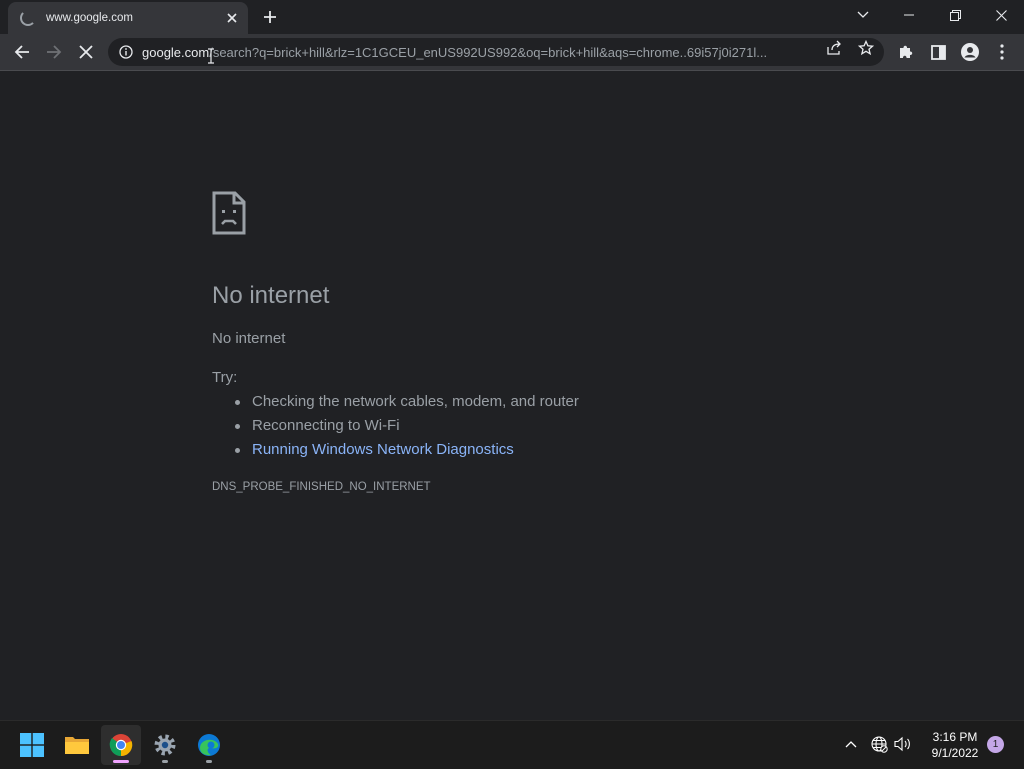 This screenshot has width=1024, height=769. I want to click on tab-close-icon, so click(232, 18).